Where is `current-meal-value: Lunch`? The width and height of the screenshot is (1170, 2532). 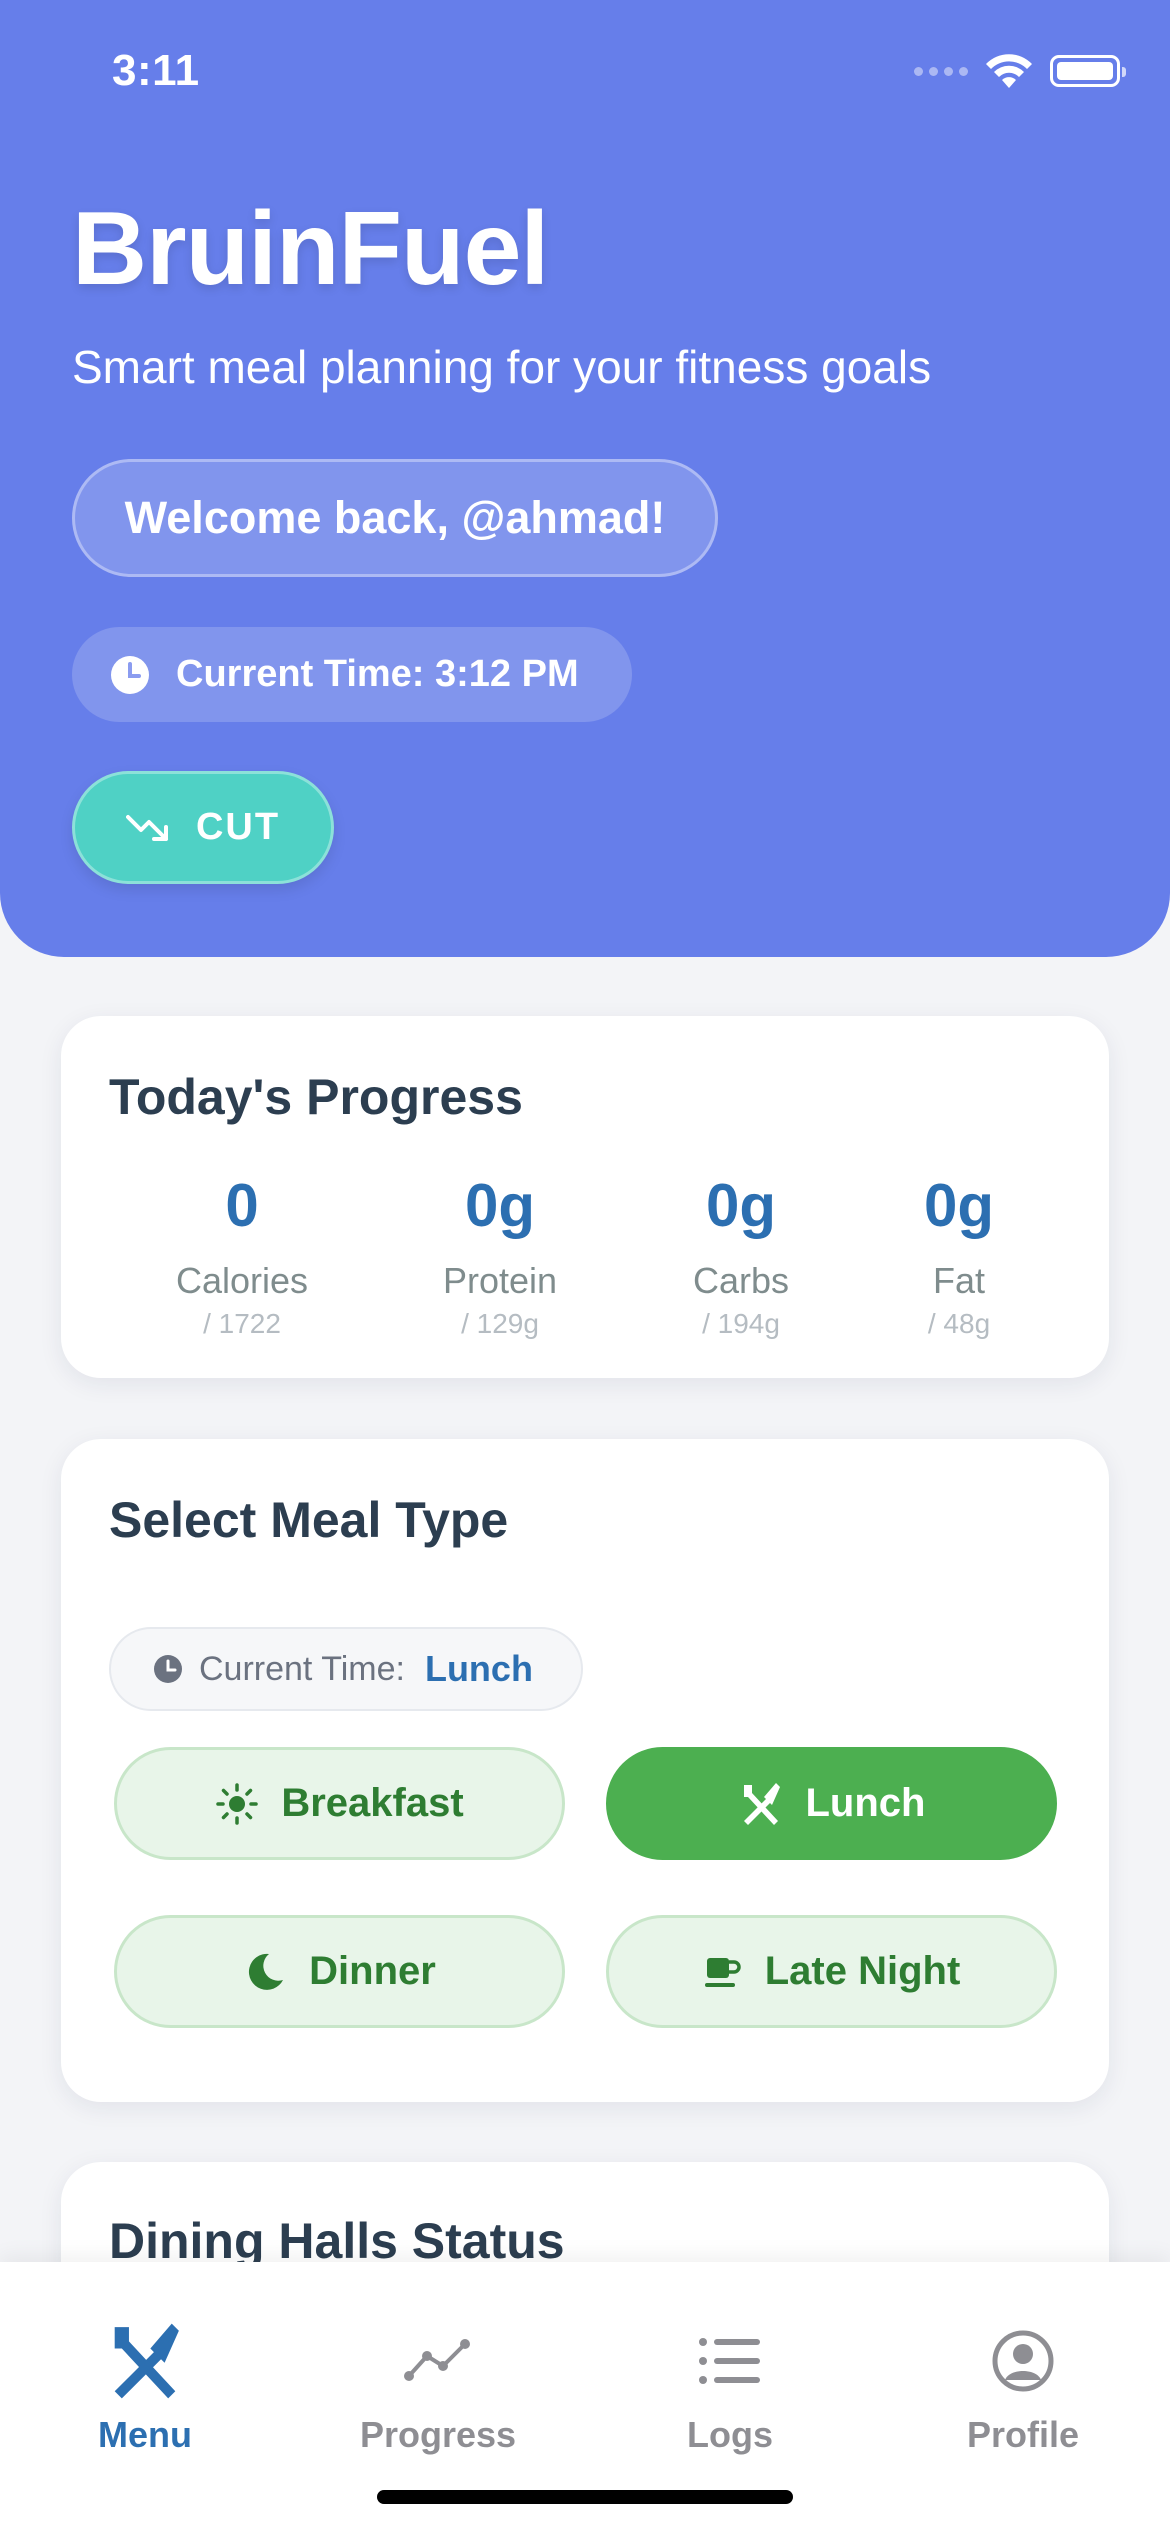
current-meal-value: Lunch is located at coordinates (478, 1668).